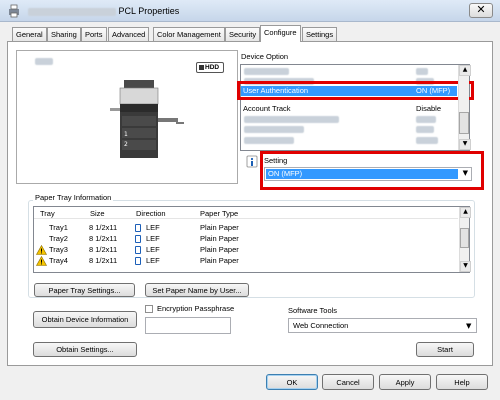 The height and width of the screenshot is (400, 500). Describe the element at coordinates (292, 382) in the screenshot. I see `ok-button: OK` at that location.